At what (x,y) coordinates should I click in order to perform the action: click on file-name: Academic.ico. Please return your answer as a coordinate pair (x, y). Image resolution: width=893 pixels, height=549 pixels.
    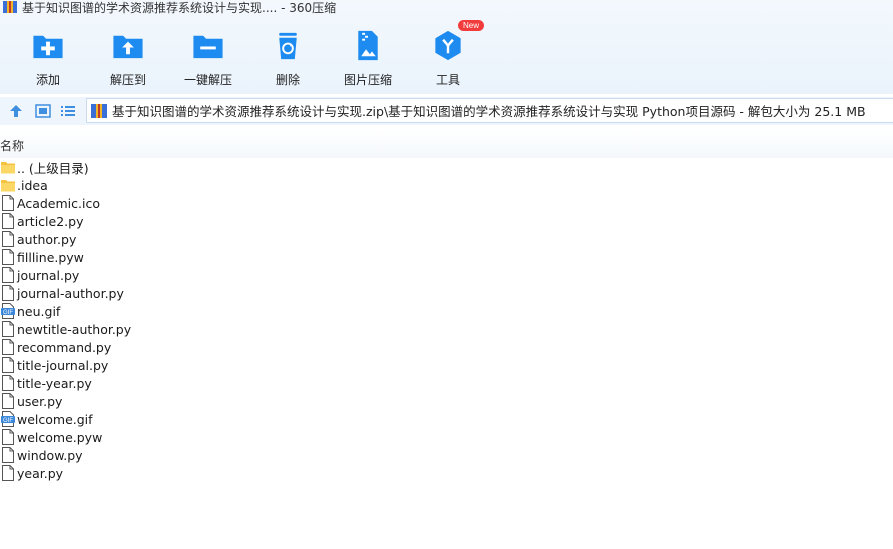
    Looking at the image, I should click on (58, 203).